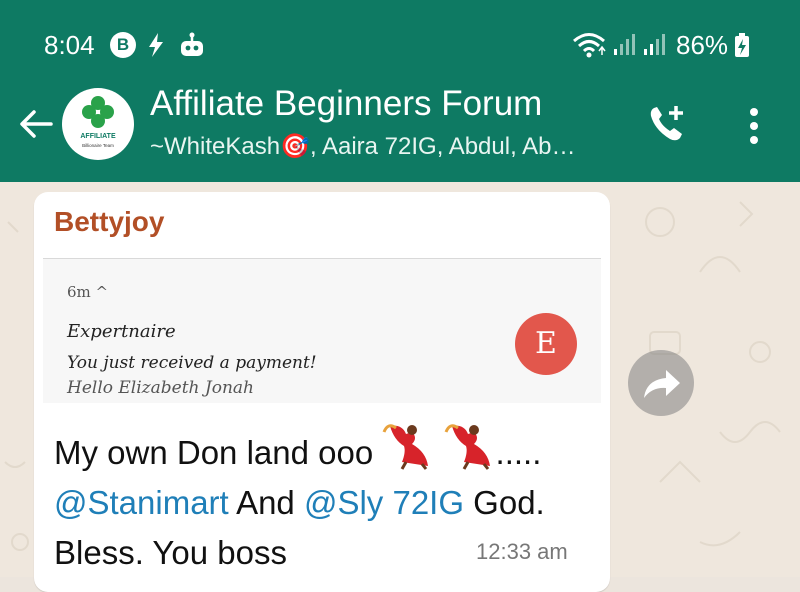 The width and height of the screenshot is (800, 592). Describe the element at coordinates (69, 45) in the screenshot. I see `status-time: 8:04` at that location.